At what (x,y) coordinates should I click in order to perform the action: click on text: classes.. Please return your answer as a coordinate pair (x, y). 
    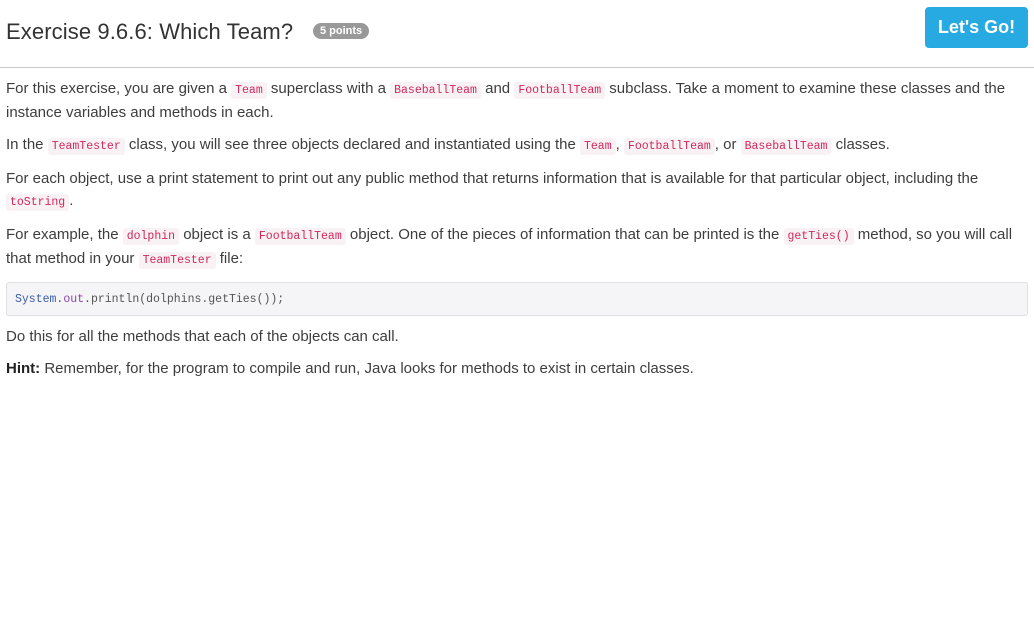
    Looking at the image, I should click on (860, 144).